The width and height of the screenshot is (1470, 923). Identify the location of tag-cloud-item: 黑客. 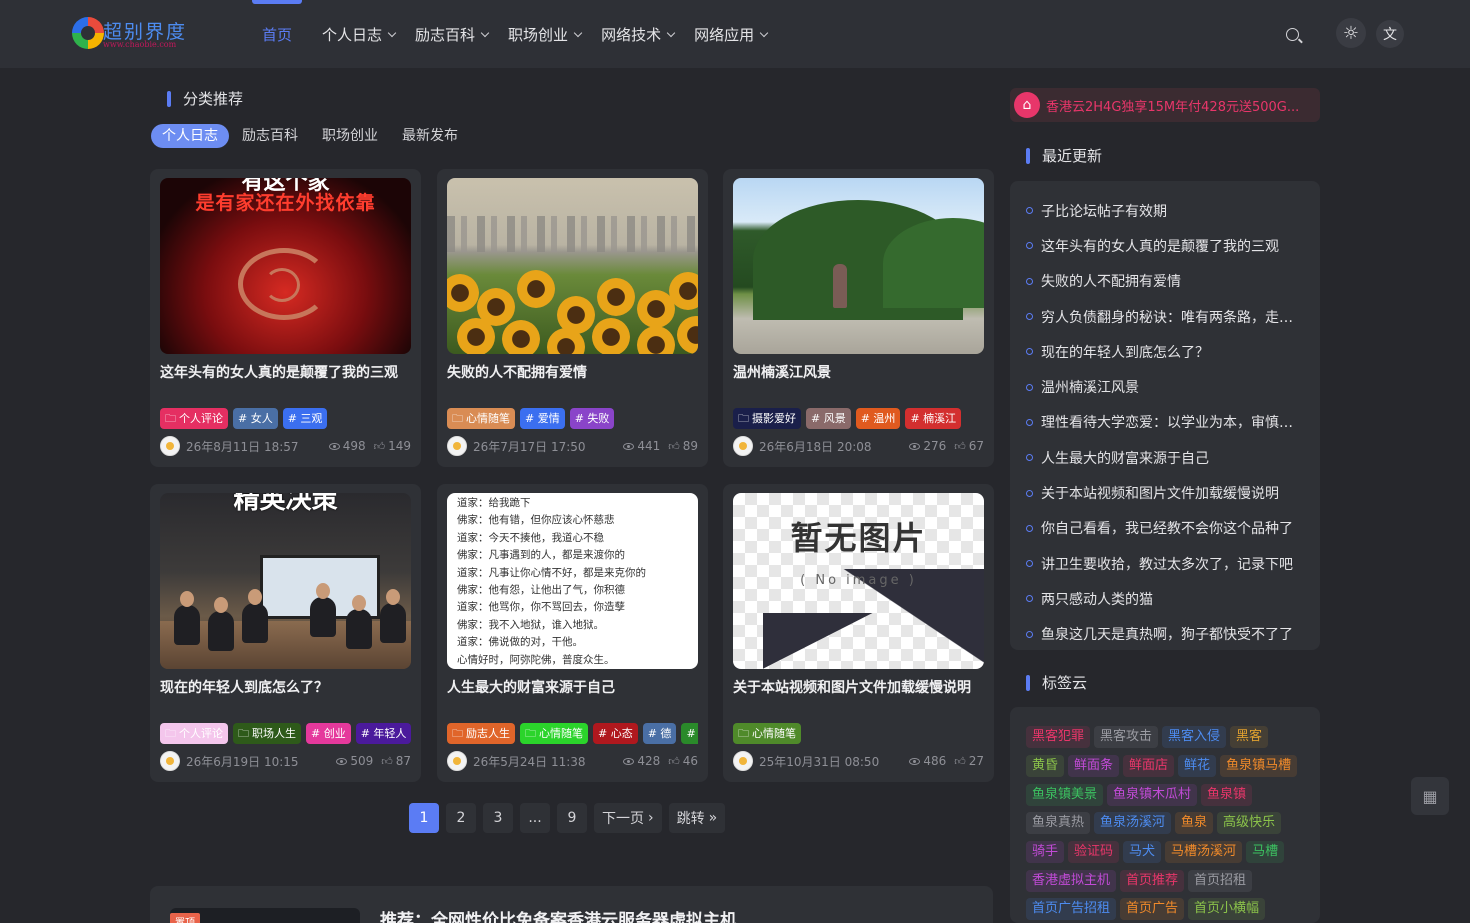
(1249, 737).